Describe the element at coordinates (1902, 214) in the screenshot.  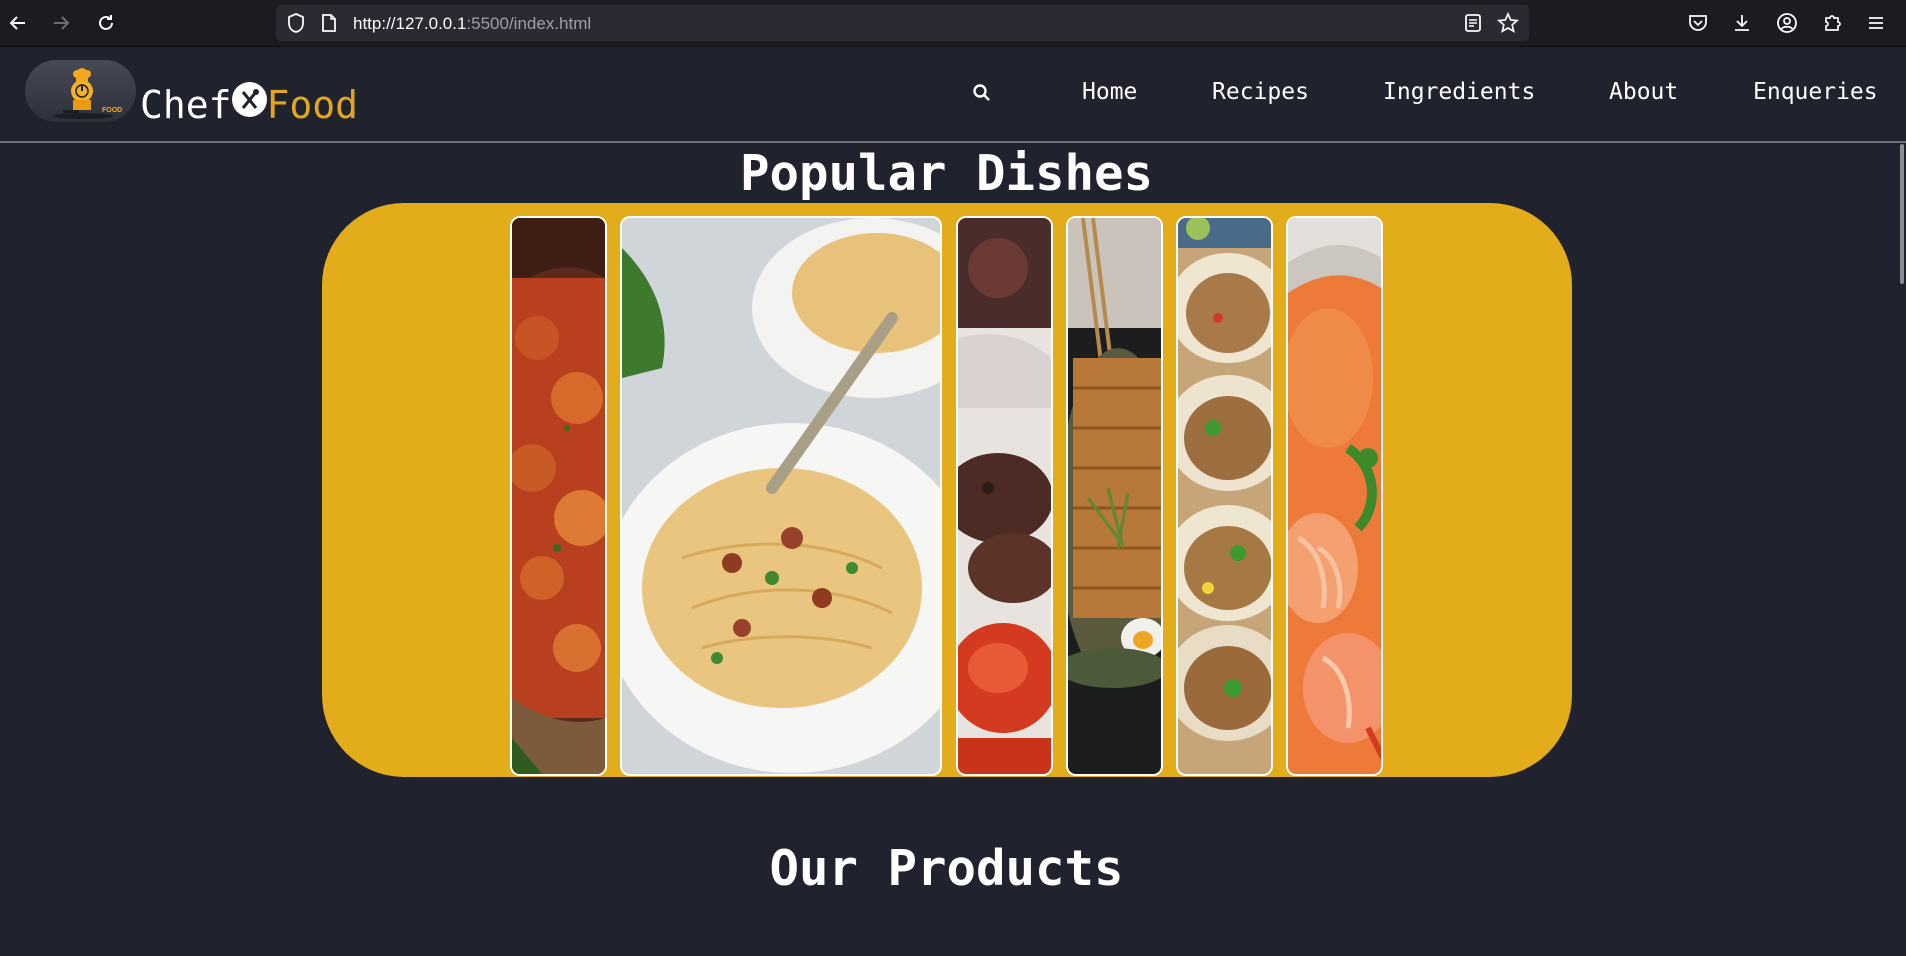
I see `page-scrollbar` at that location.